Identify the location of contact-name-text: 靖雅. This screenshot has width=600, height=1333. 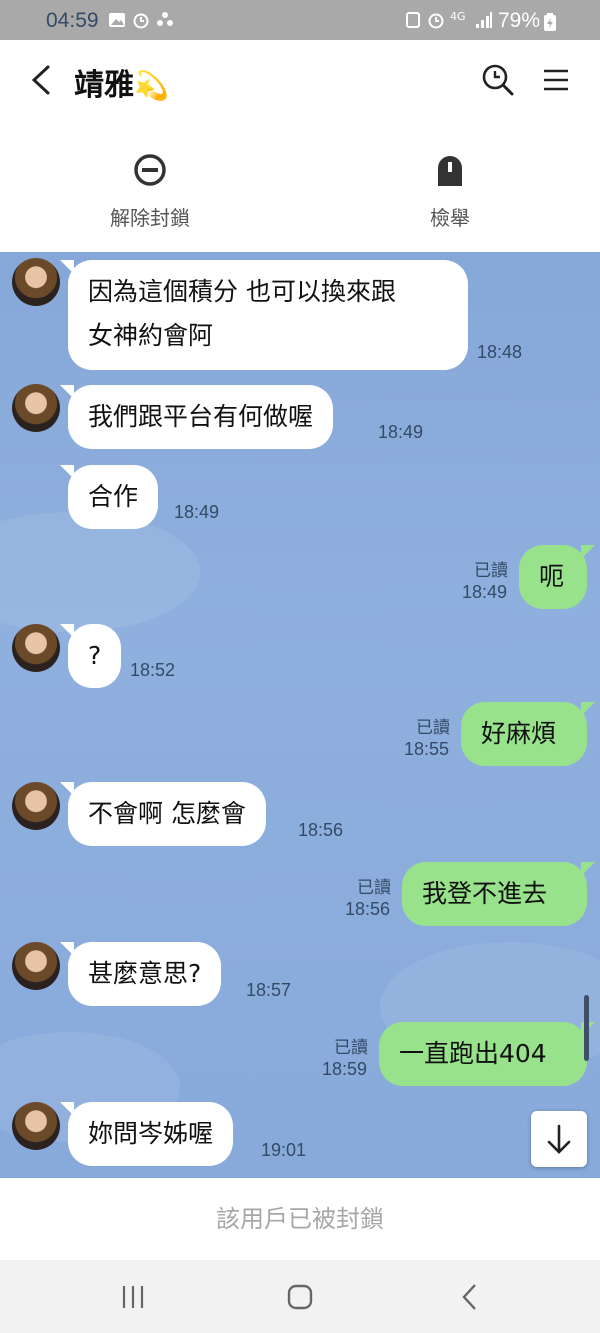
(104, 85).